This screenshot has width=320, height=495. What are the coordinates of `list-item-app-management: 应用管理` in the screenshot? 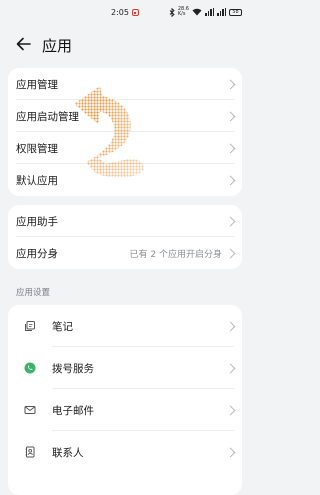 It's located at (125, 84).